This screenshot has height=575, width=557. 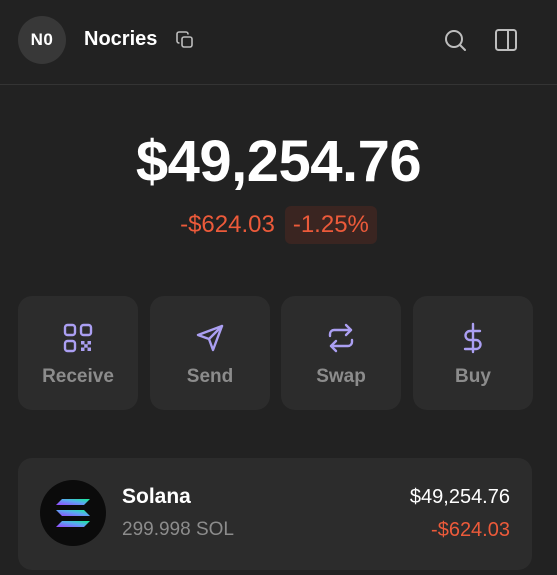 I want to click on solana-logo-icon, so click(x=73, y=513).